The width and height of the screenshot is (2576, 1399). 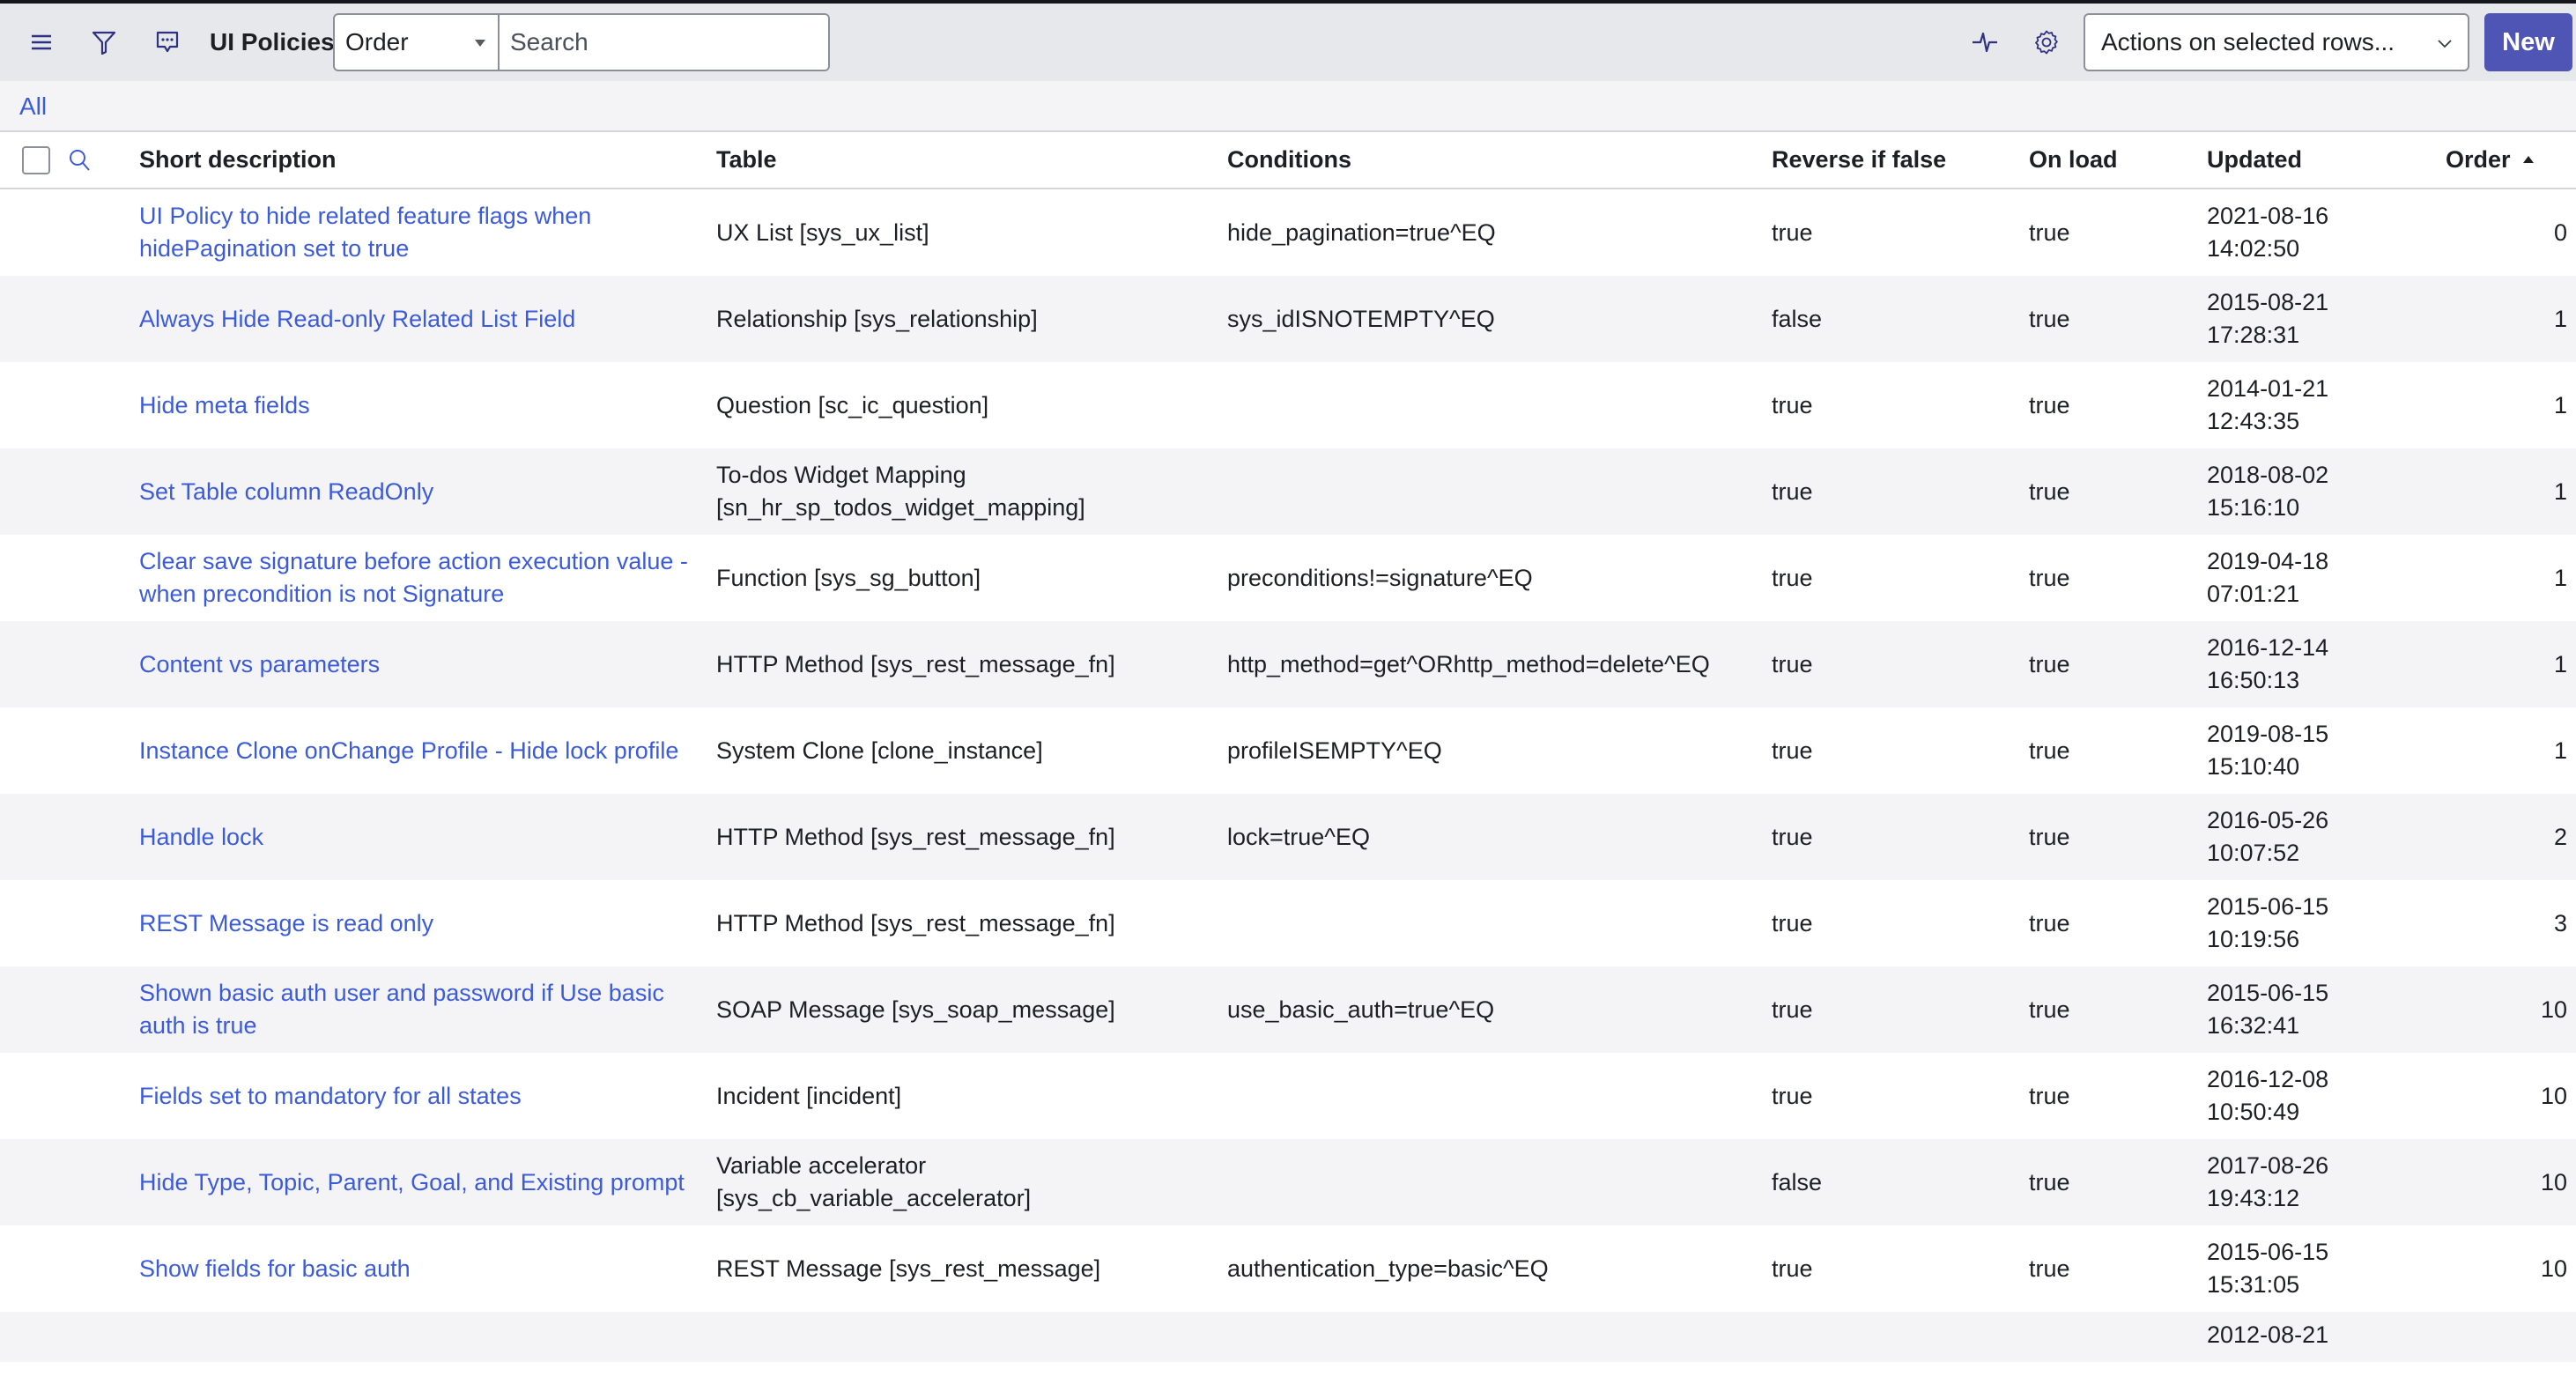 I want to click on updated-cell: 2015-06-15 16:32:41, so click(x=2319, y=1009).